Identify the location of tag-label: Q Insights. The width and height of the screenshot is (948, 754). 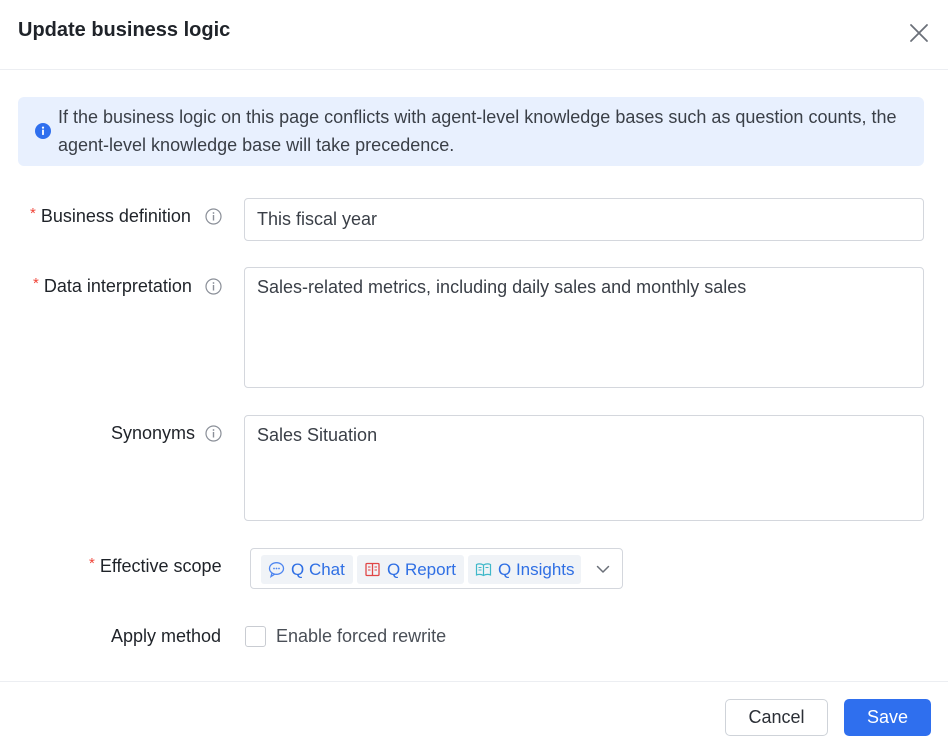
(536, 569).